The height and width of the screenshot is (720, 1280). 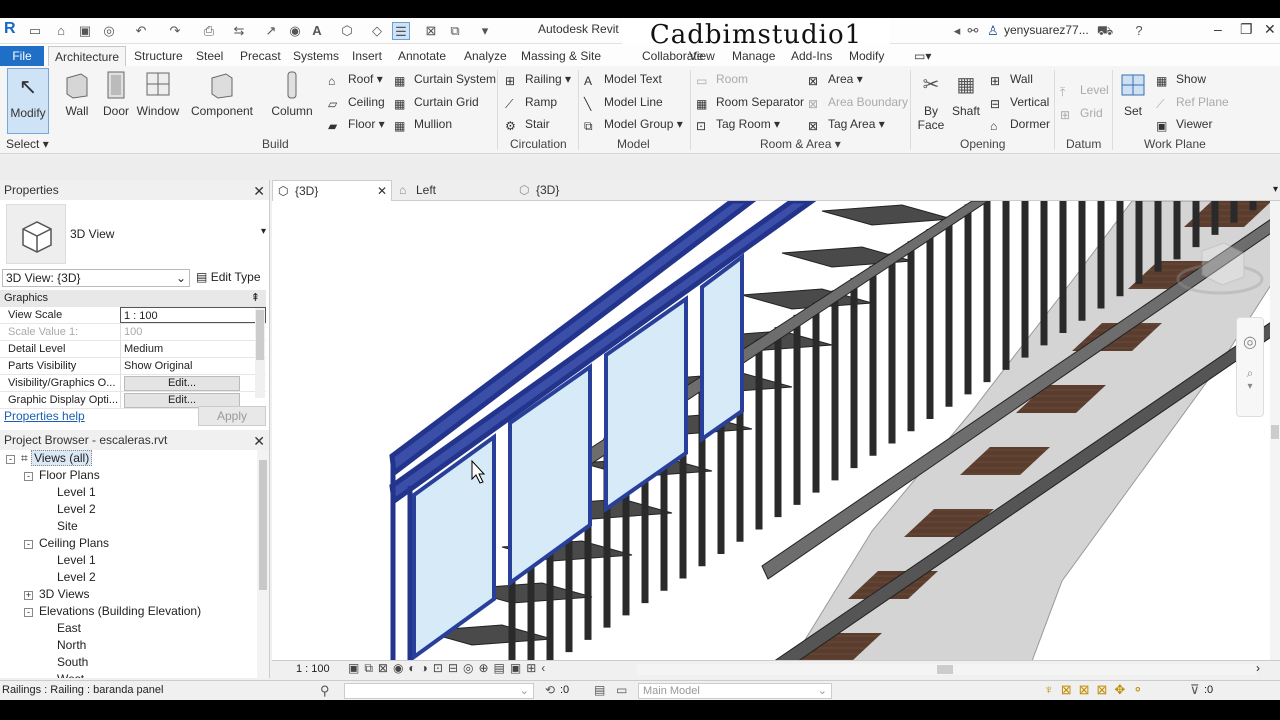 I want to click on print-icon: ⎙, so click(x=209, y=31).